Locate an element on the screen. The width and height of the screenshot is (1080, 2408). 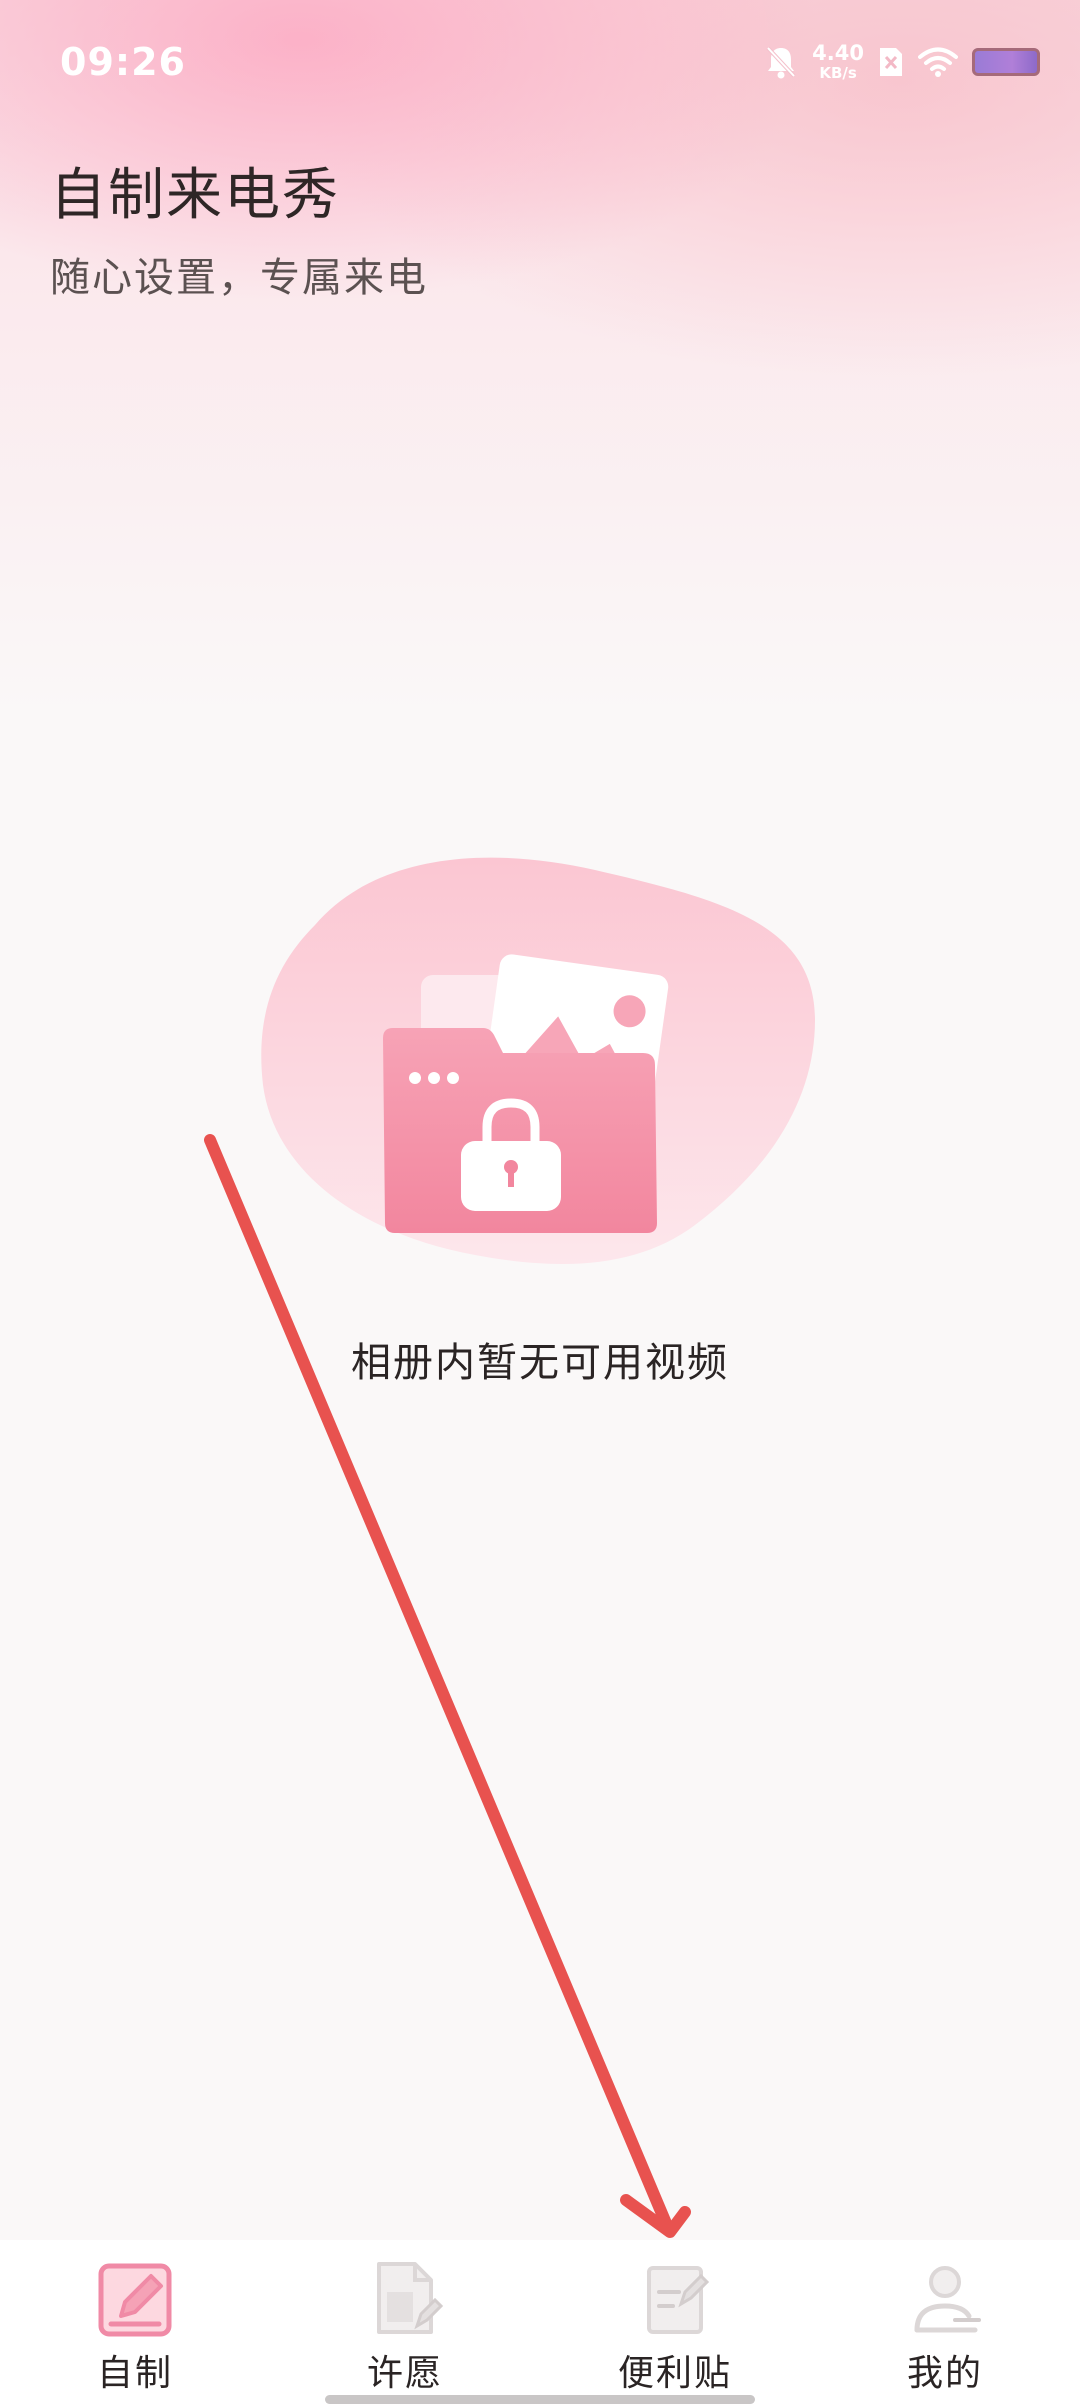
status-icons: 4.40 KB/s is located at coordinates (902, 62).